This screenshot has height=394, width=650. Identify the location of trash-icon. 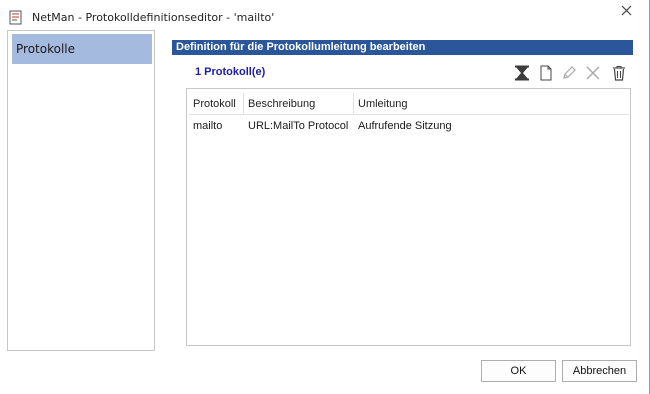
(619, 74).